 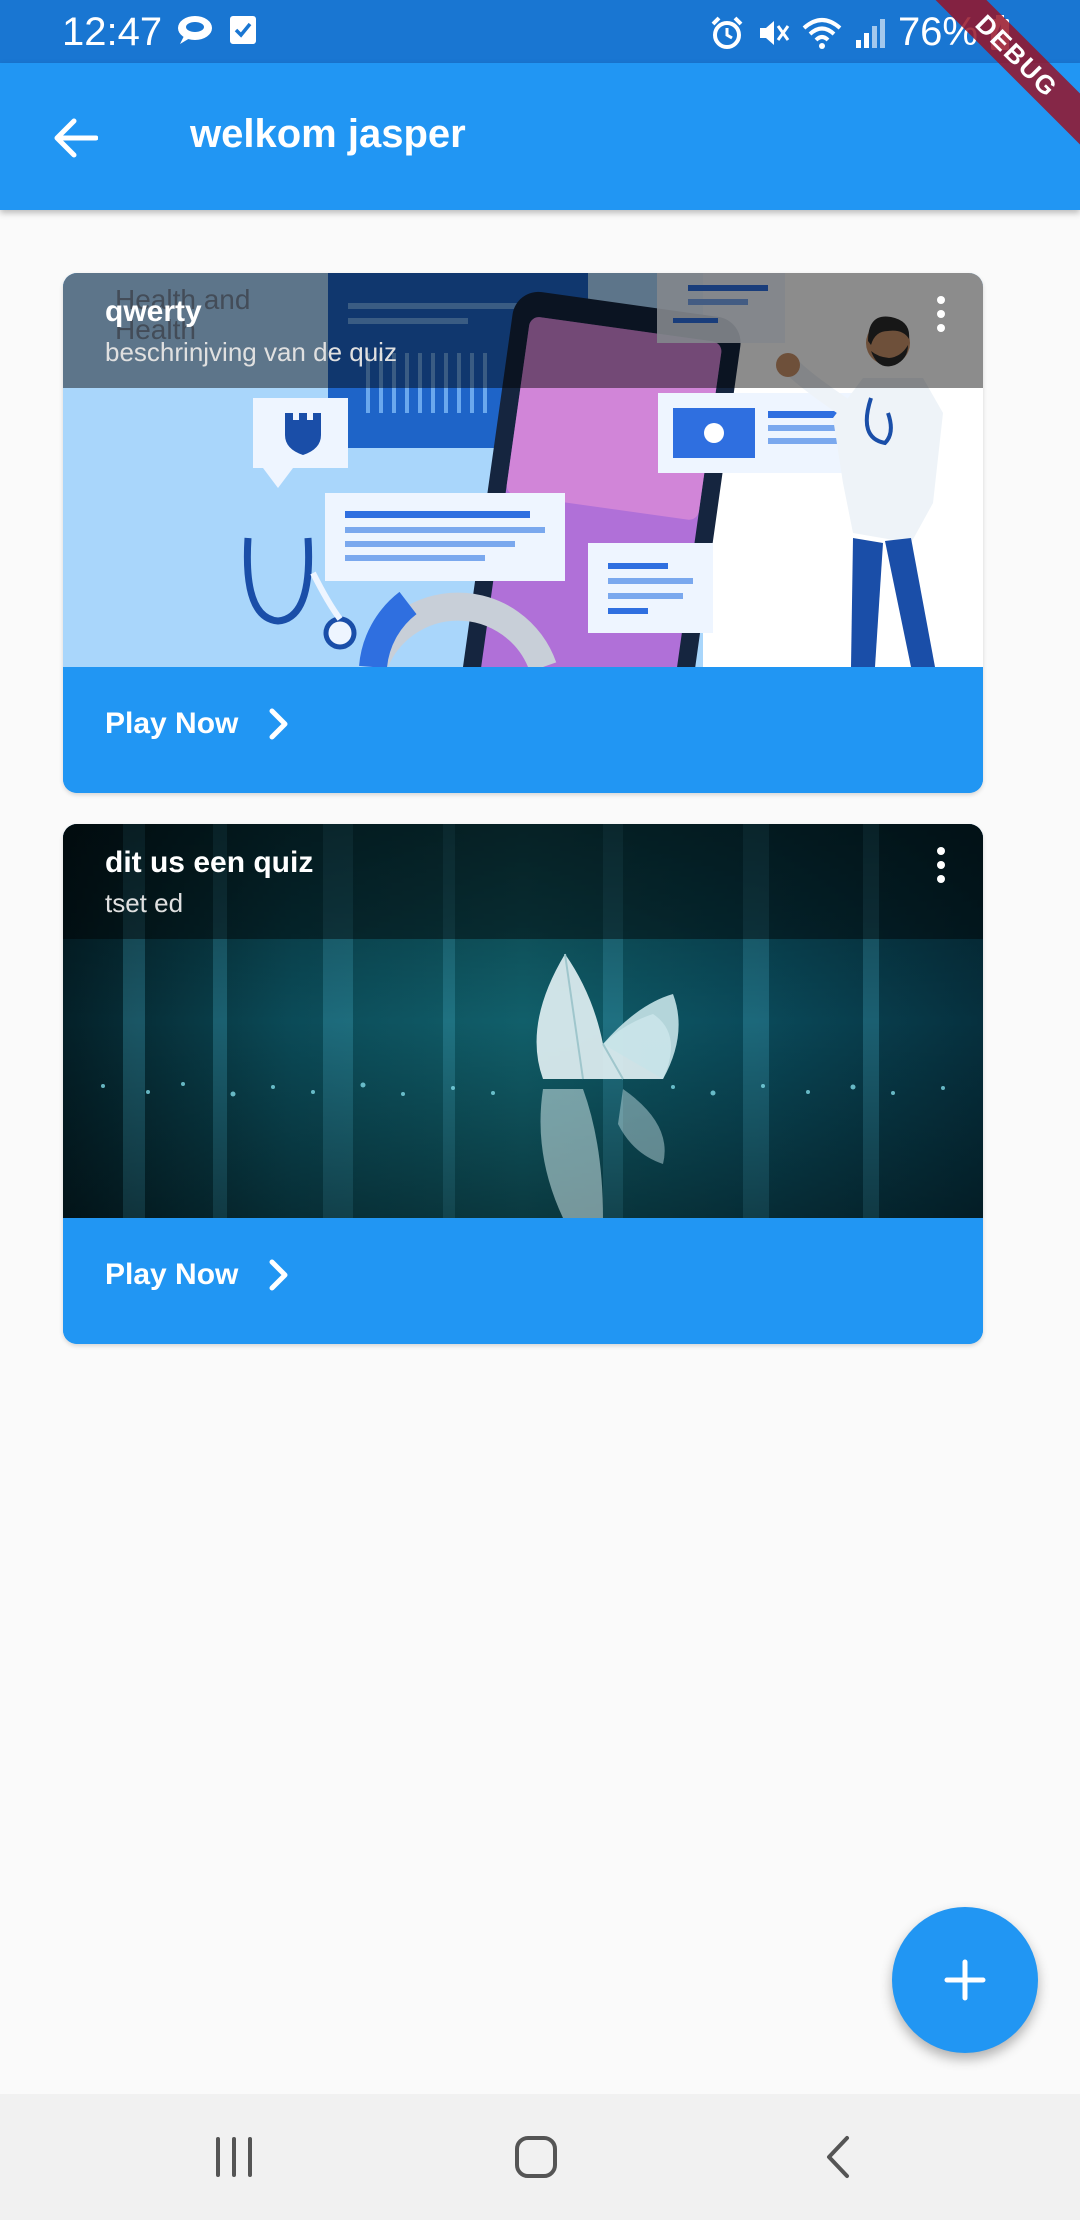 I want to click on quiz-card-header: dit us een quiz tset ed, so click(x=523, y=881).